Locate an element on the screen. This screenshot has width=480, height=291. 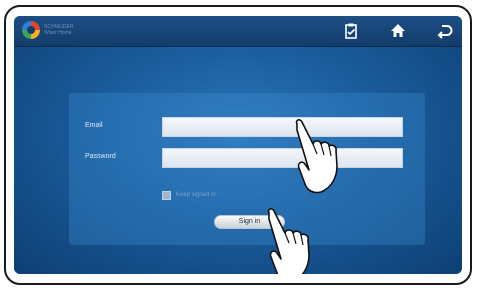
password-field is located at coordinates (282, 158).